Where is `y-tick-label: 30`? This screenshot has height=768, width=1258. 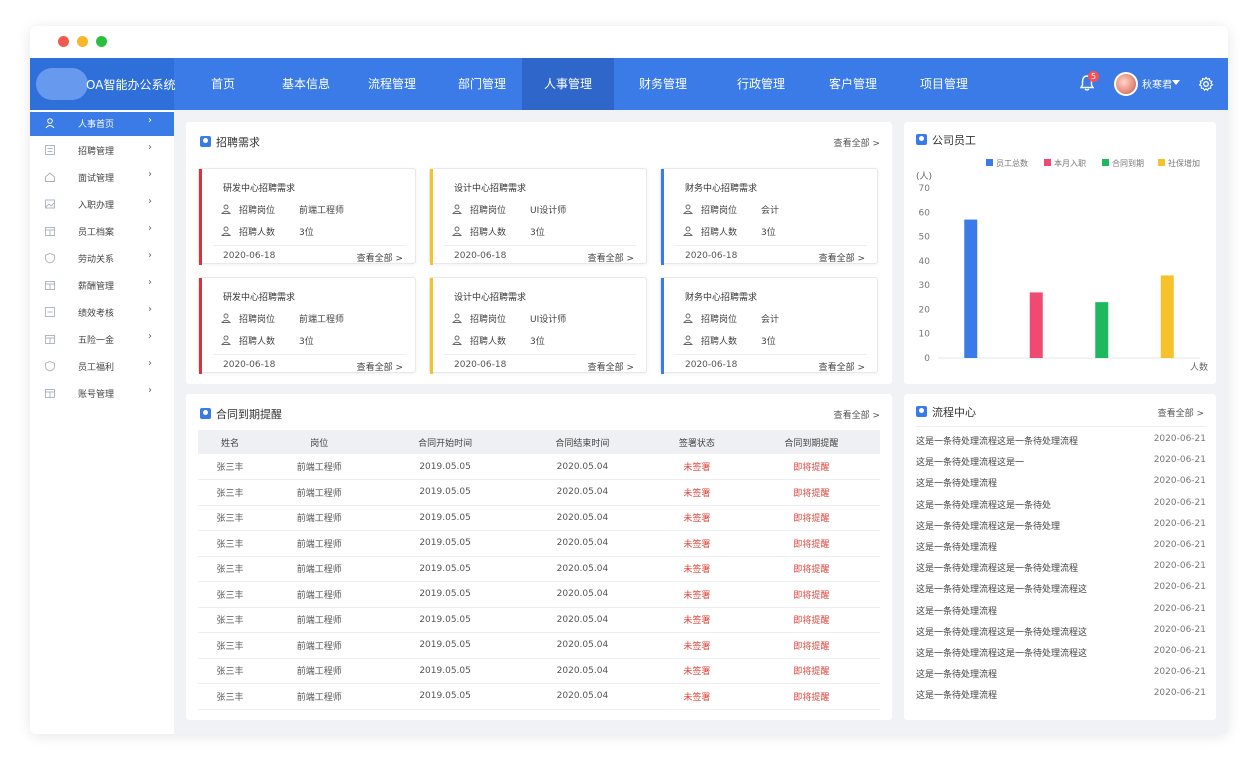
y-tick-label: 30 is located at coordinates (925, 286).